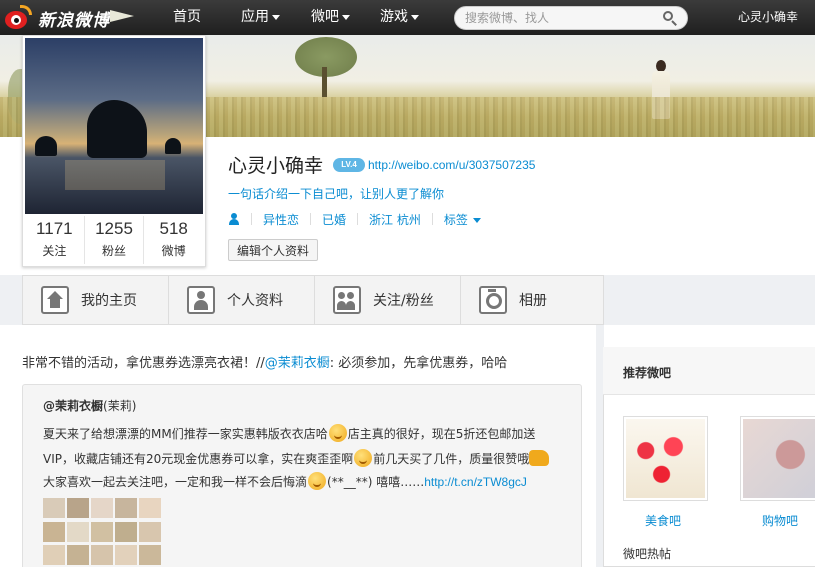 Image resolution: width=815 pixels, height=567 pixels. Describe the element at coordinates (780, 520) in the screenshot. I see `group-shopping-label: 购物吧` at that location.